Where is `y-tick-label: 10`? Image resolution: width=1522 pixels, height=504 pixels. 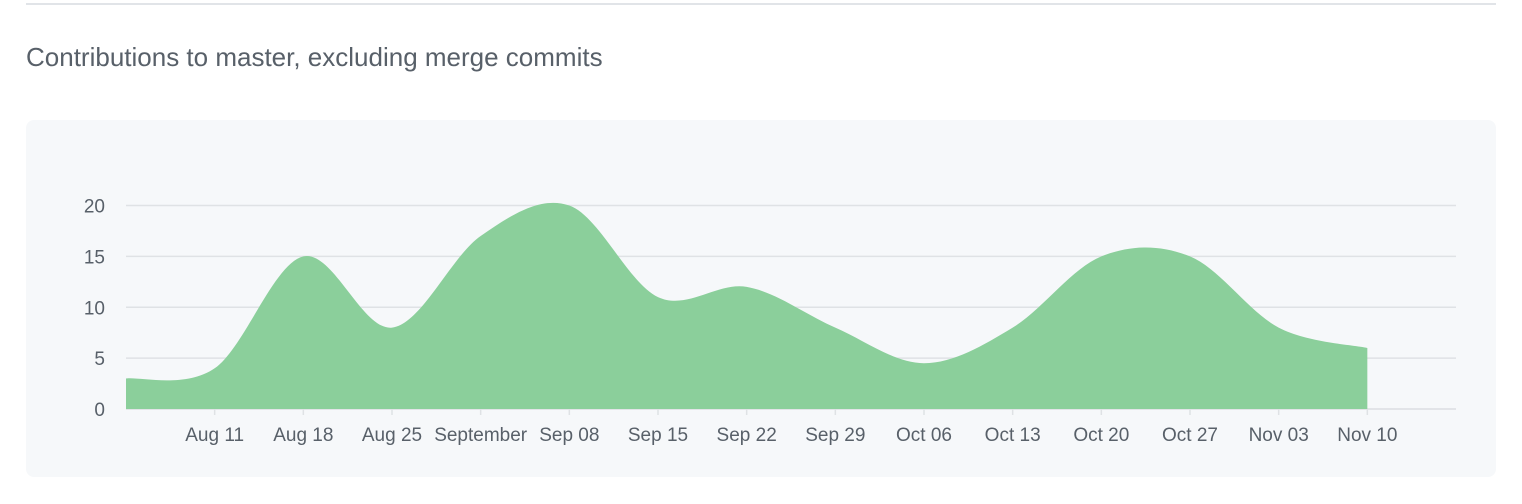 y-tick-label: 10 is located at coordinates (94, 308).